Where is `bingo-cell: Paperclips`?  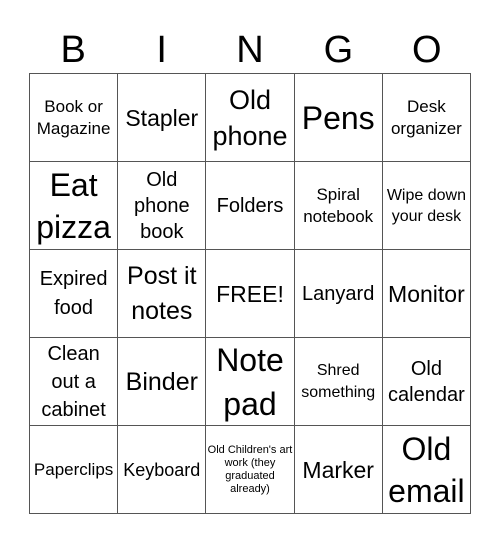 bingo-cell: Paperclips is located at coordinates (74, 470).